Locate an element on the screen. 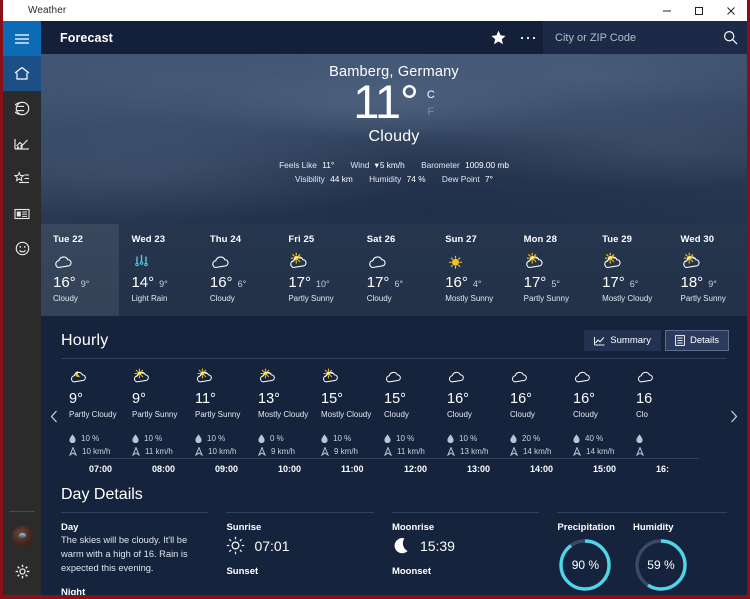  hamburger-menu-button is located at coordinates (22, 38).